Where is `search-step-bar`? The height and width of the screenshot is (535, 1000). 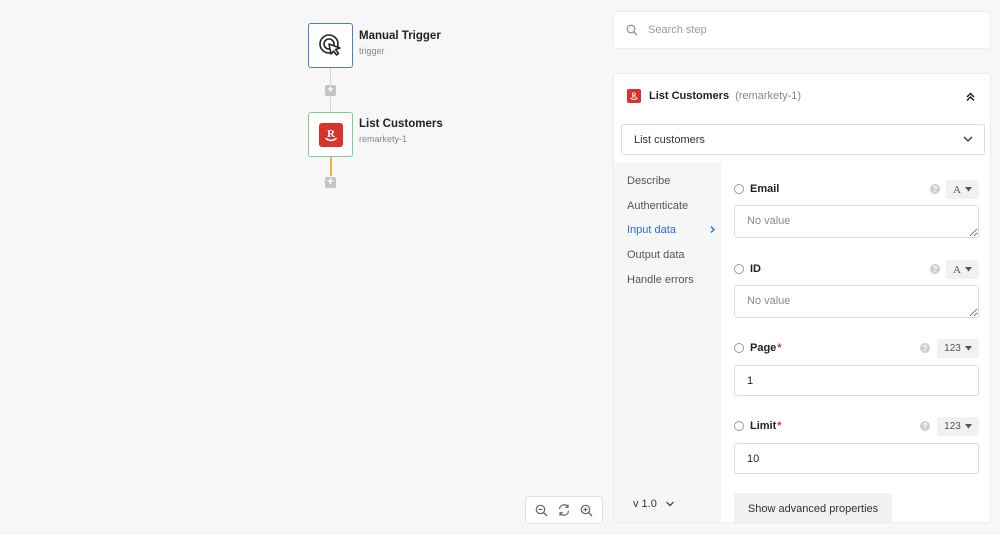 search-step-bar is located at coordinates (802, 30).